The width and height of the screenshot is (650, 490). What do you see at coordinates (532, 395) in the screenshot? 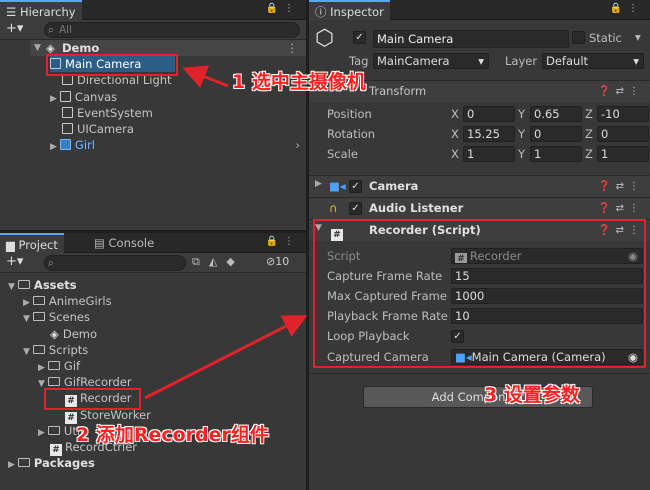
I see `annotation-step-3: 3 设置参数` at bounding box center [532, 395].